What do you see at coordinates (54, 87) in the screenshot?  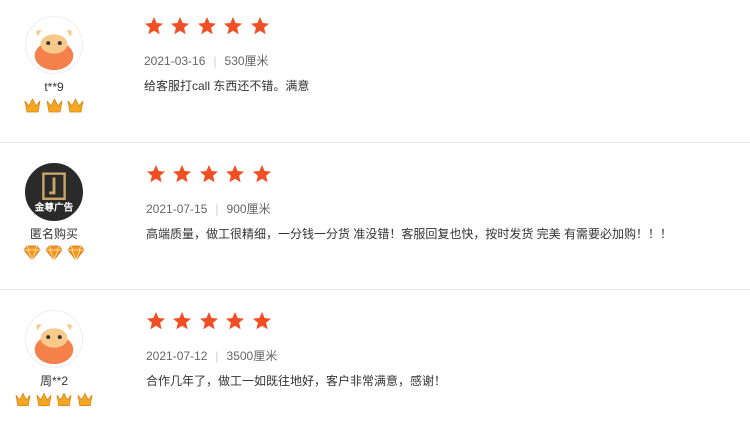 I see `reviewer-name: t**9` at bounding box center [54, 87].